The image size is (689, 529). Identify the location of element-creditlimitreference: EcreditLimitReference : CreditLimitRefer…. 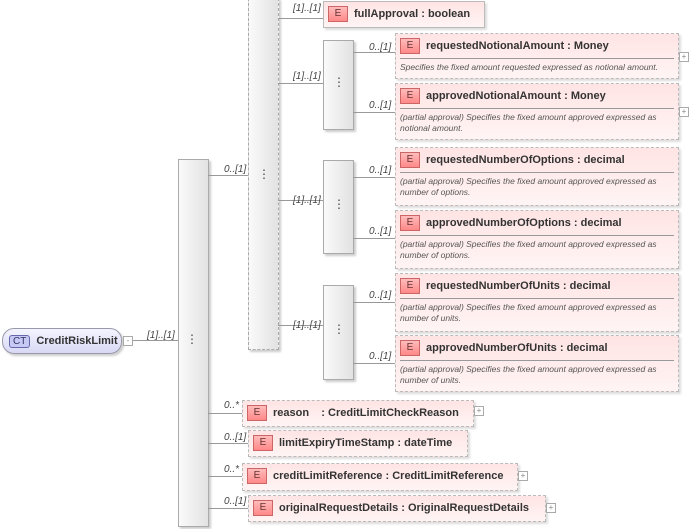
(380, 477).